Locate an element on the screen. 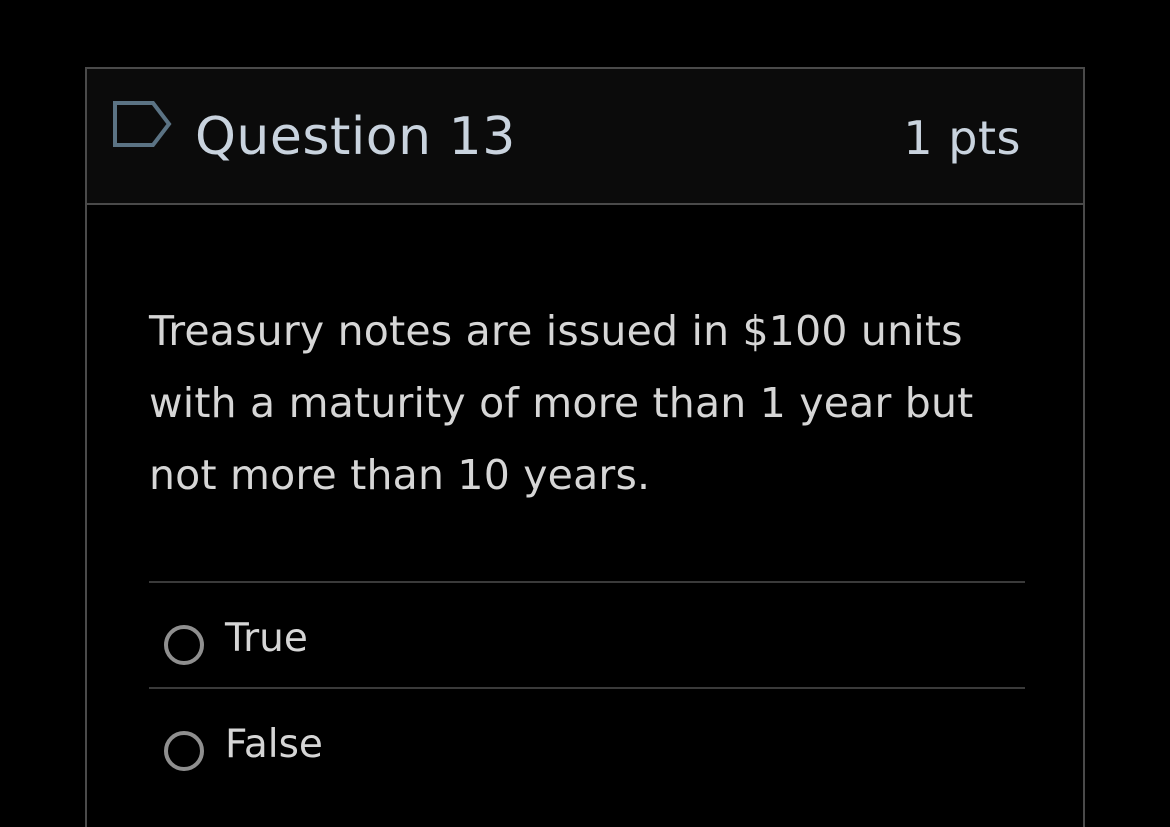 The width and height of the screenshot is (1170, 827). question-title: Question 13 is located at coordinates (355, 137).